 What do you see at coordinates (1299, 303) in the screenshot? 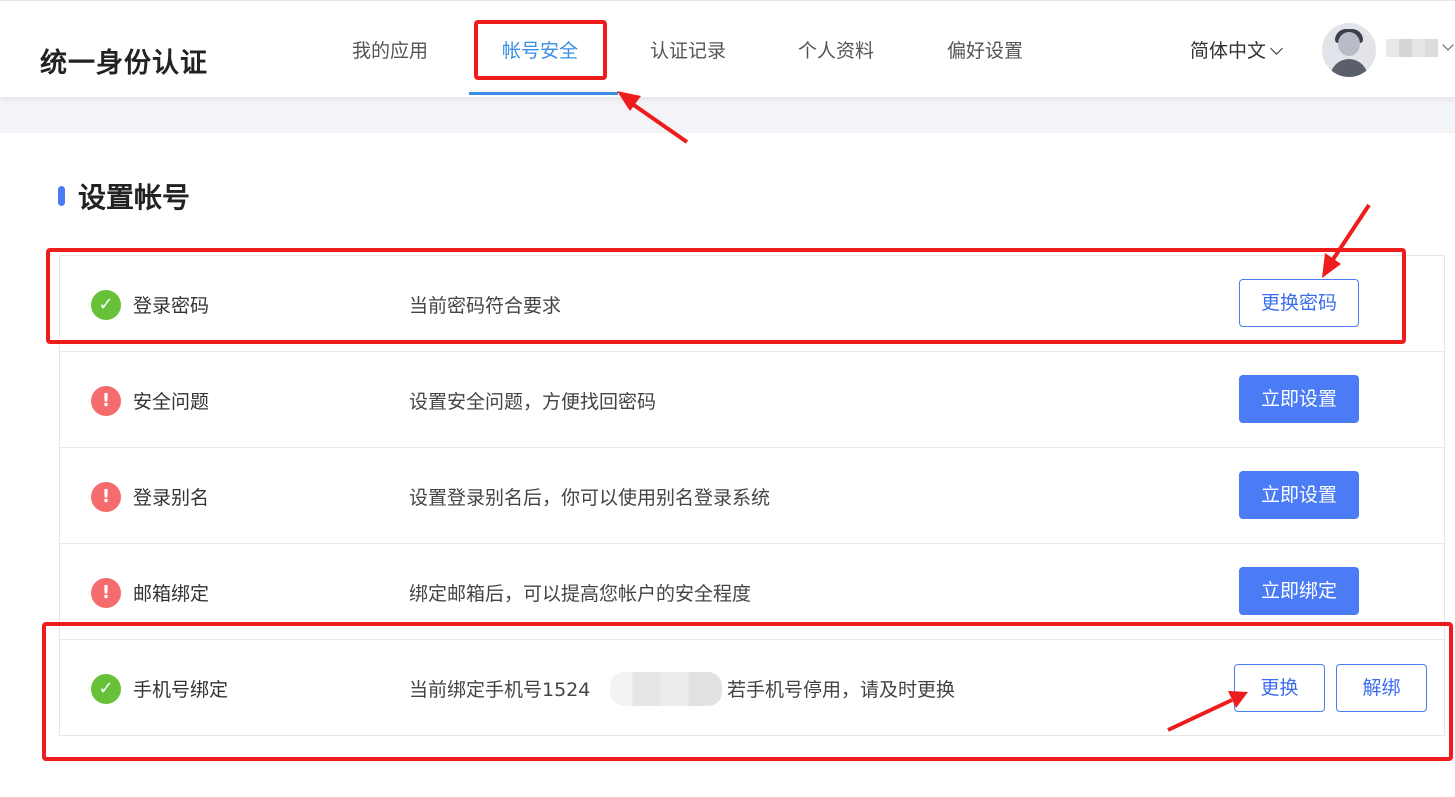
I see `change-password-button: 更换密码` at bounding box center [1299, 303].